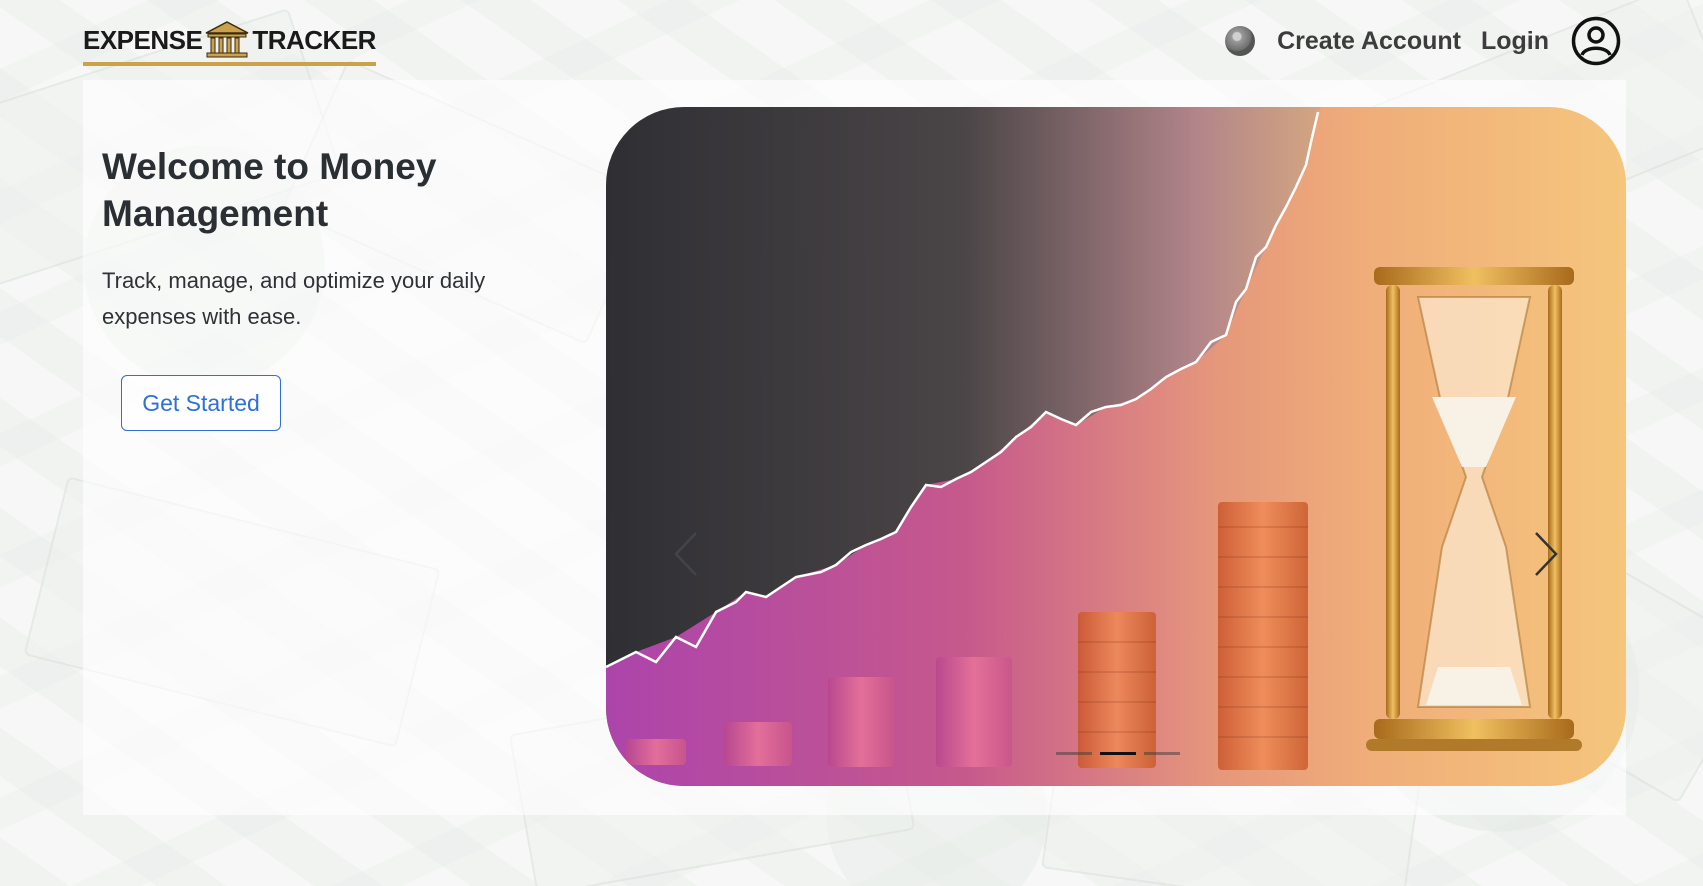 This screenshot has width=1703, height=886. What do you see at coordinates (201, 403) in the screenshot?
I see `get-started-button: Get Started` at bounding box center [201, 403].